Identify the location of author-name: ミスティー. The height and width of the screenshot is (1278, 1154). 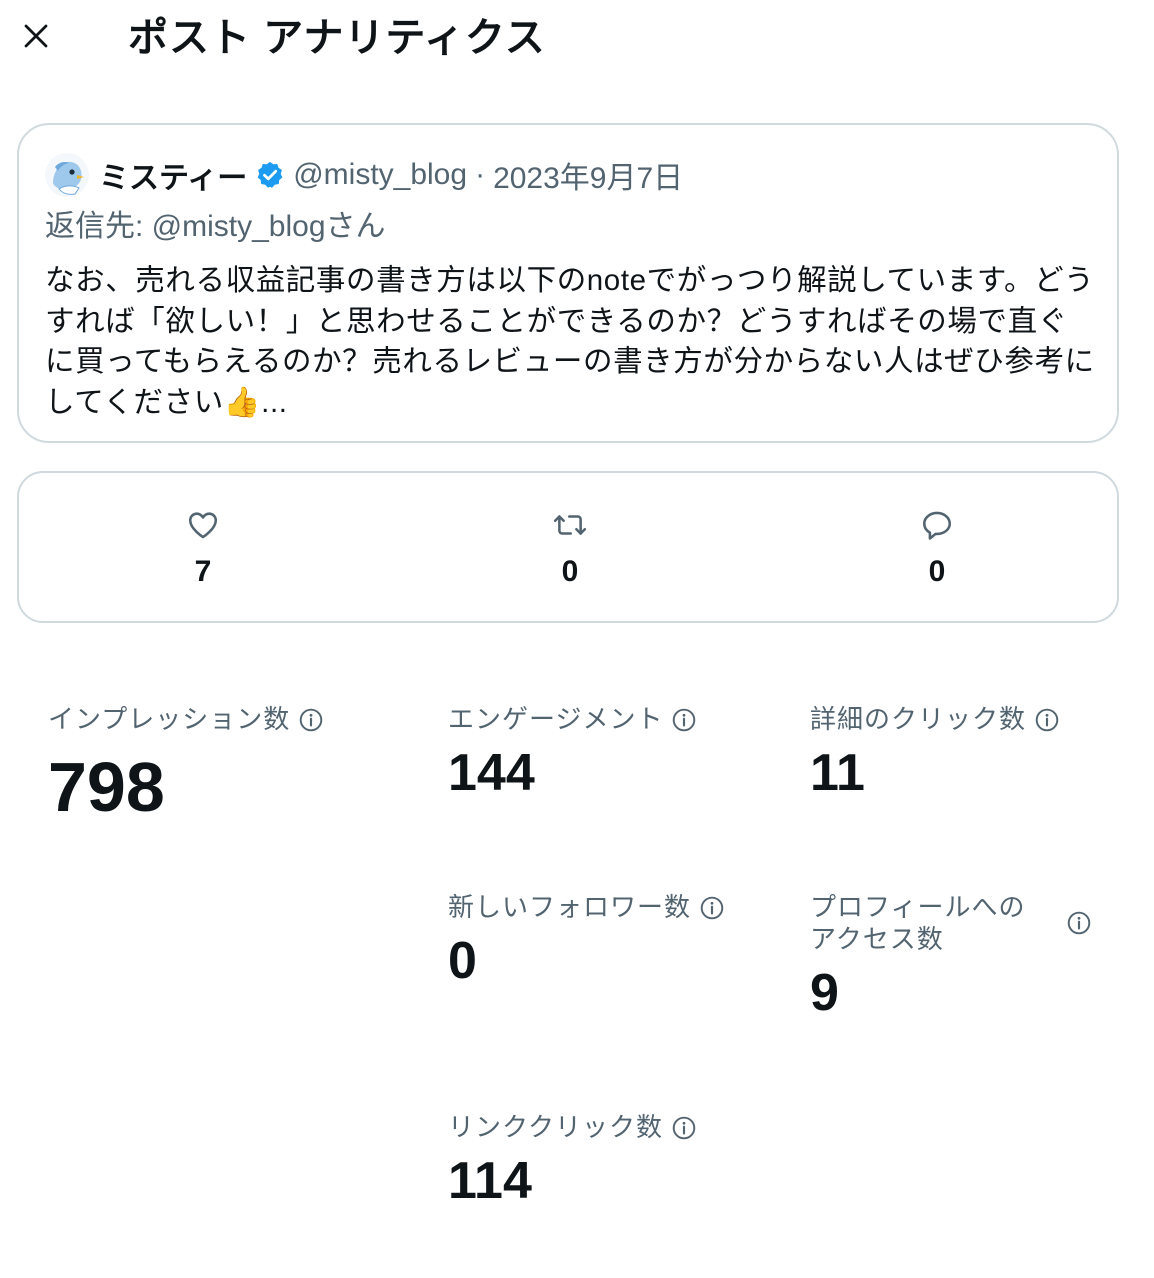
(173, 175).